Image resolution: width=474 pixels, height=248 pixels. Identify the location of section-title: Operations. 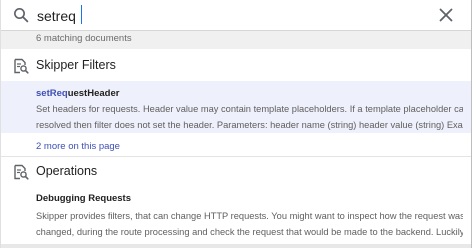
(67, 171).